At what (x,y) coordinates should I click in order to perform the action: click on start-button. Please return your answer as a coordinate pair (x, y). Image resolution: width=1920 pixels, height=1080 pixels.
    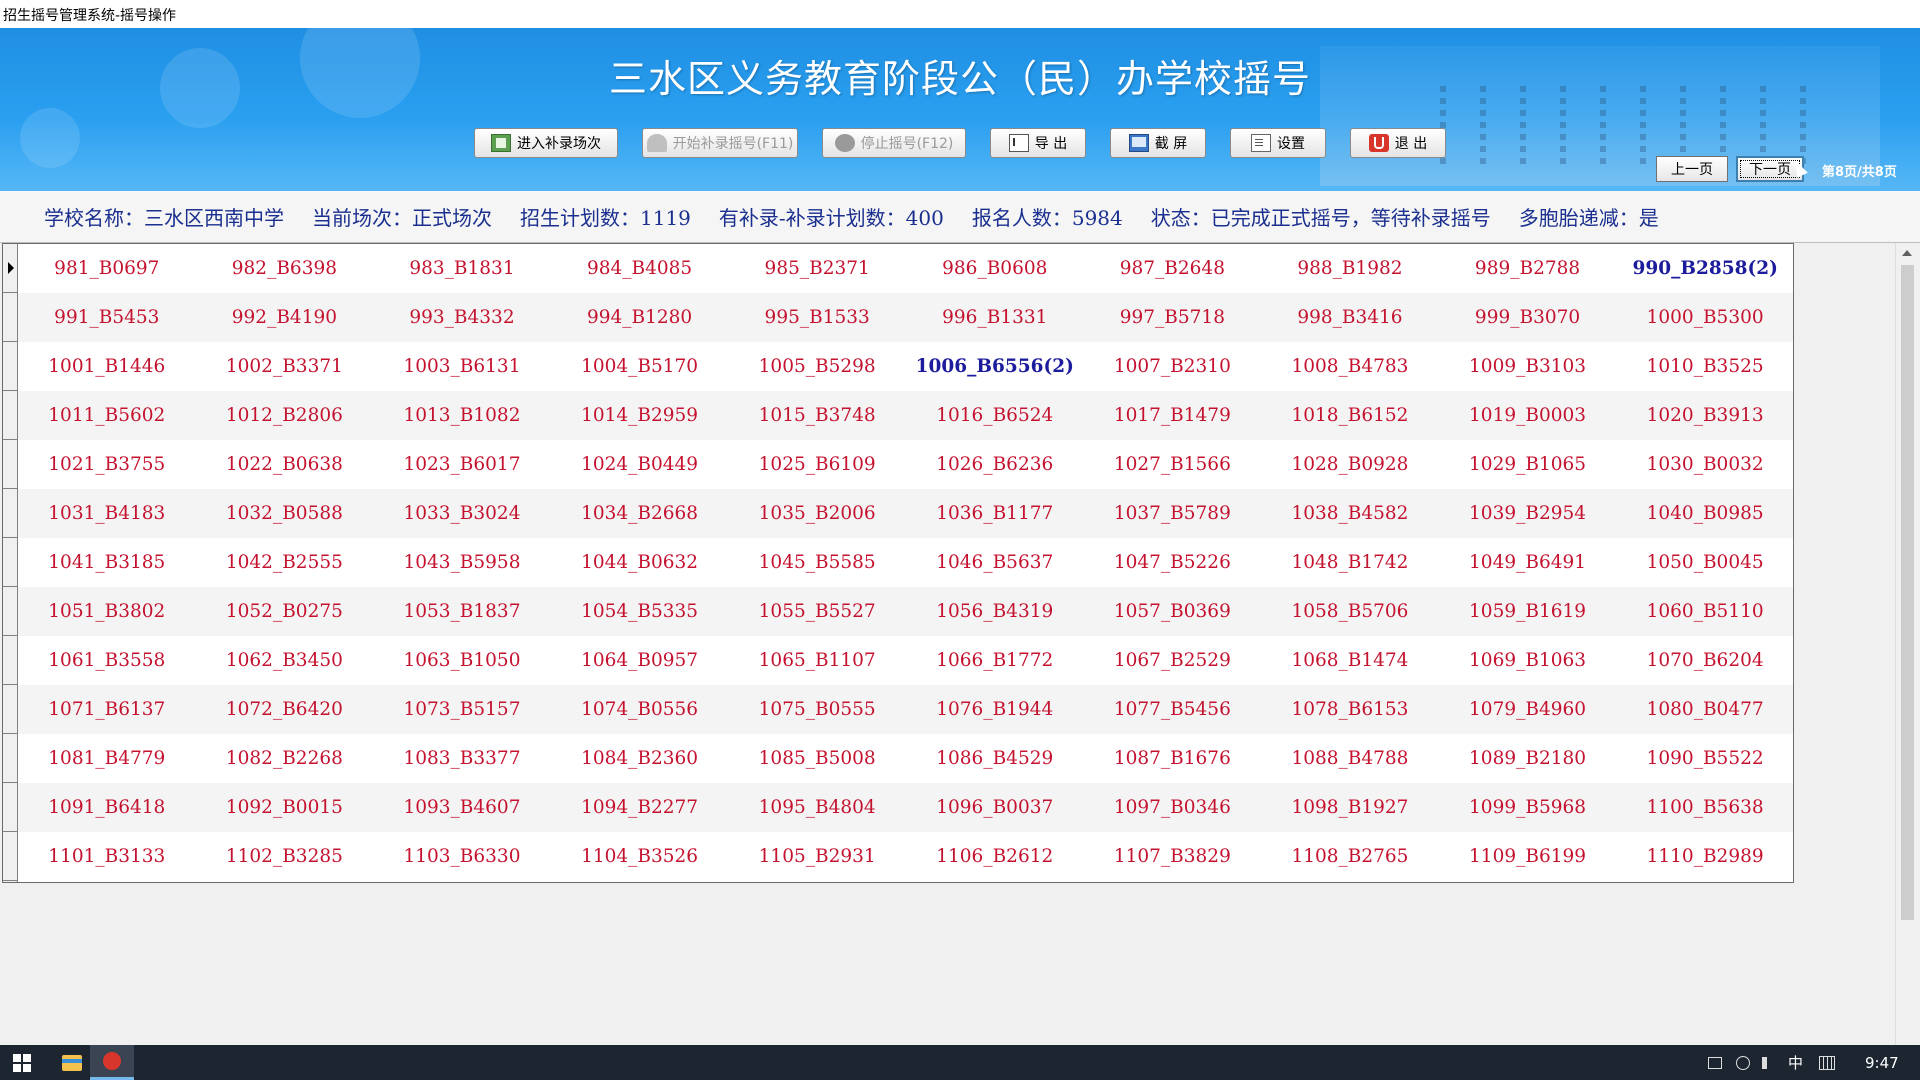
    Looking at the image, I should click on (22, 1062).